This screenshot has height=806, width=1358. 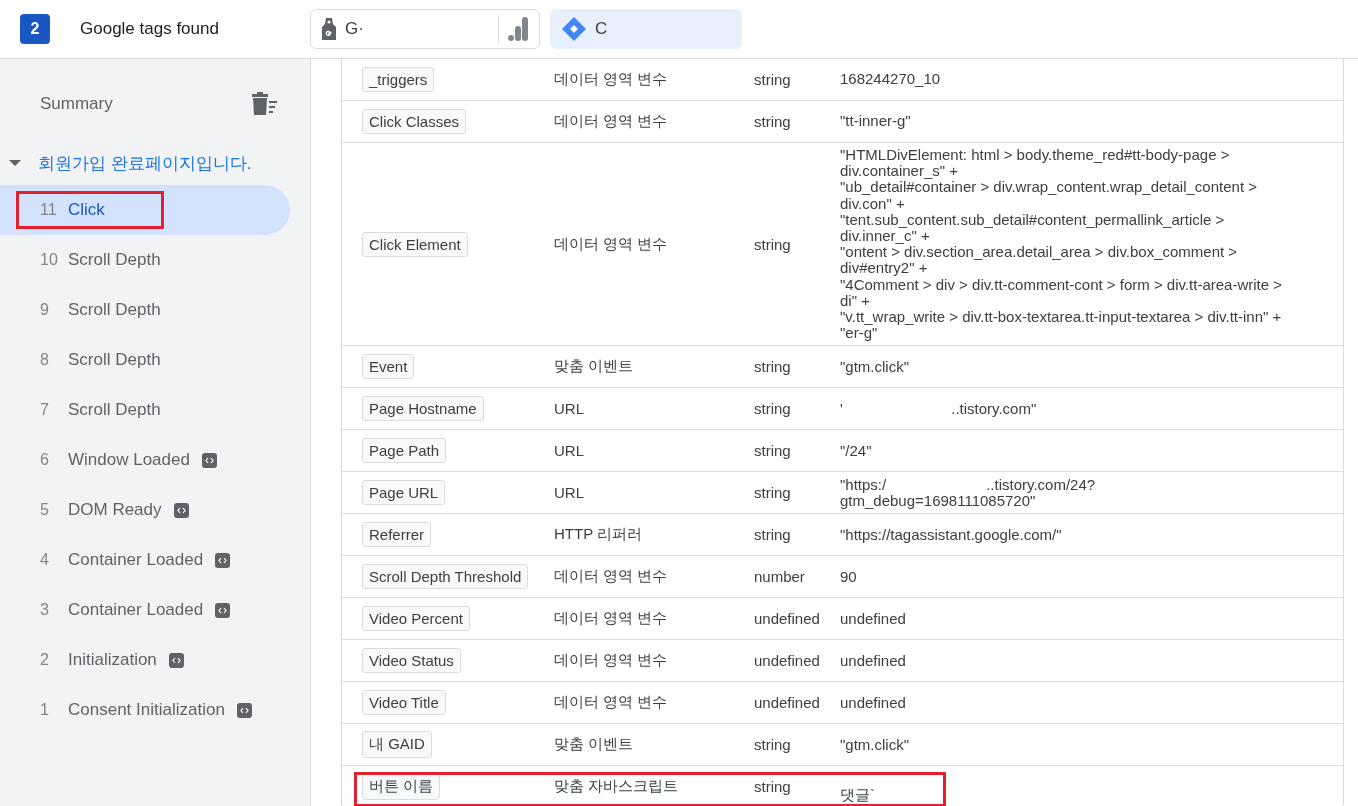 I want to click on variable-name: Event, so click(x=388, y=367).